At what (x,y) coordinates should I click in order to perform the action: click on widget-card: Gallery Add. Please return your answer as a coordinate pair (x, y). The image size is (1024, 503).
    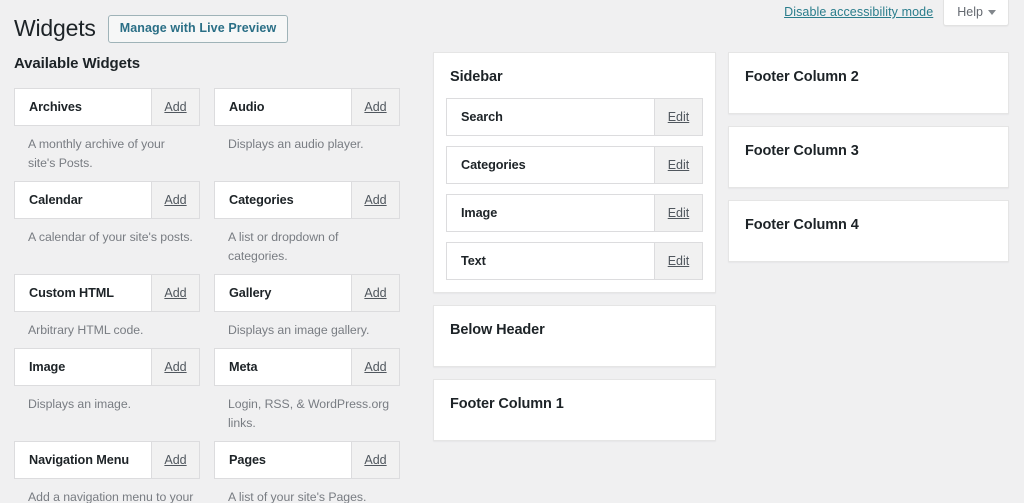
    Looking at the image, I should click on (307, 293).